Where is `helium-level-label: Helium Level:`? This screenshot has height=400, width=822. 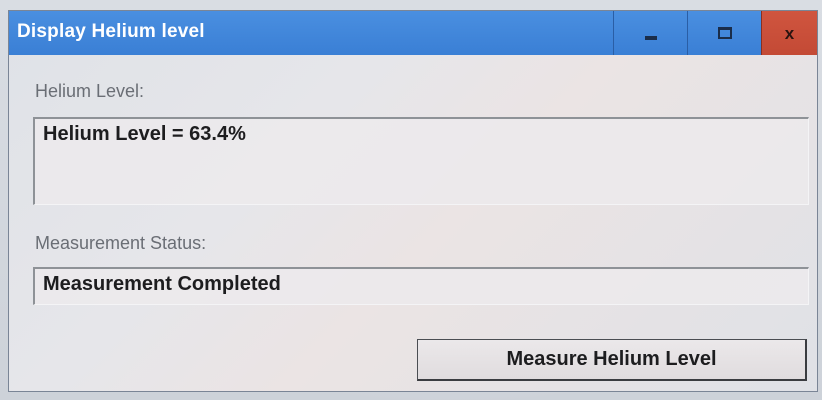
helium-level-label: Helium Level: is located at coordinates (90, 91).